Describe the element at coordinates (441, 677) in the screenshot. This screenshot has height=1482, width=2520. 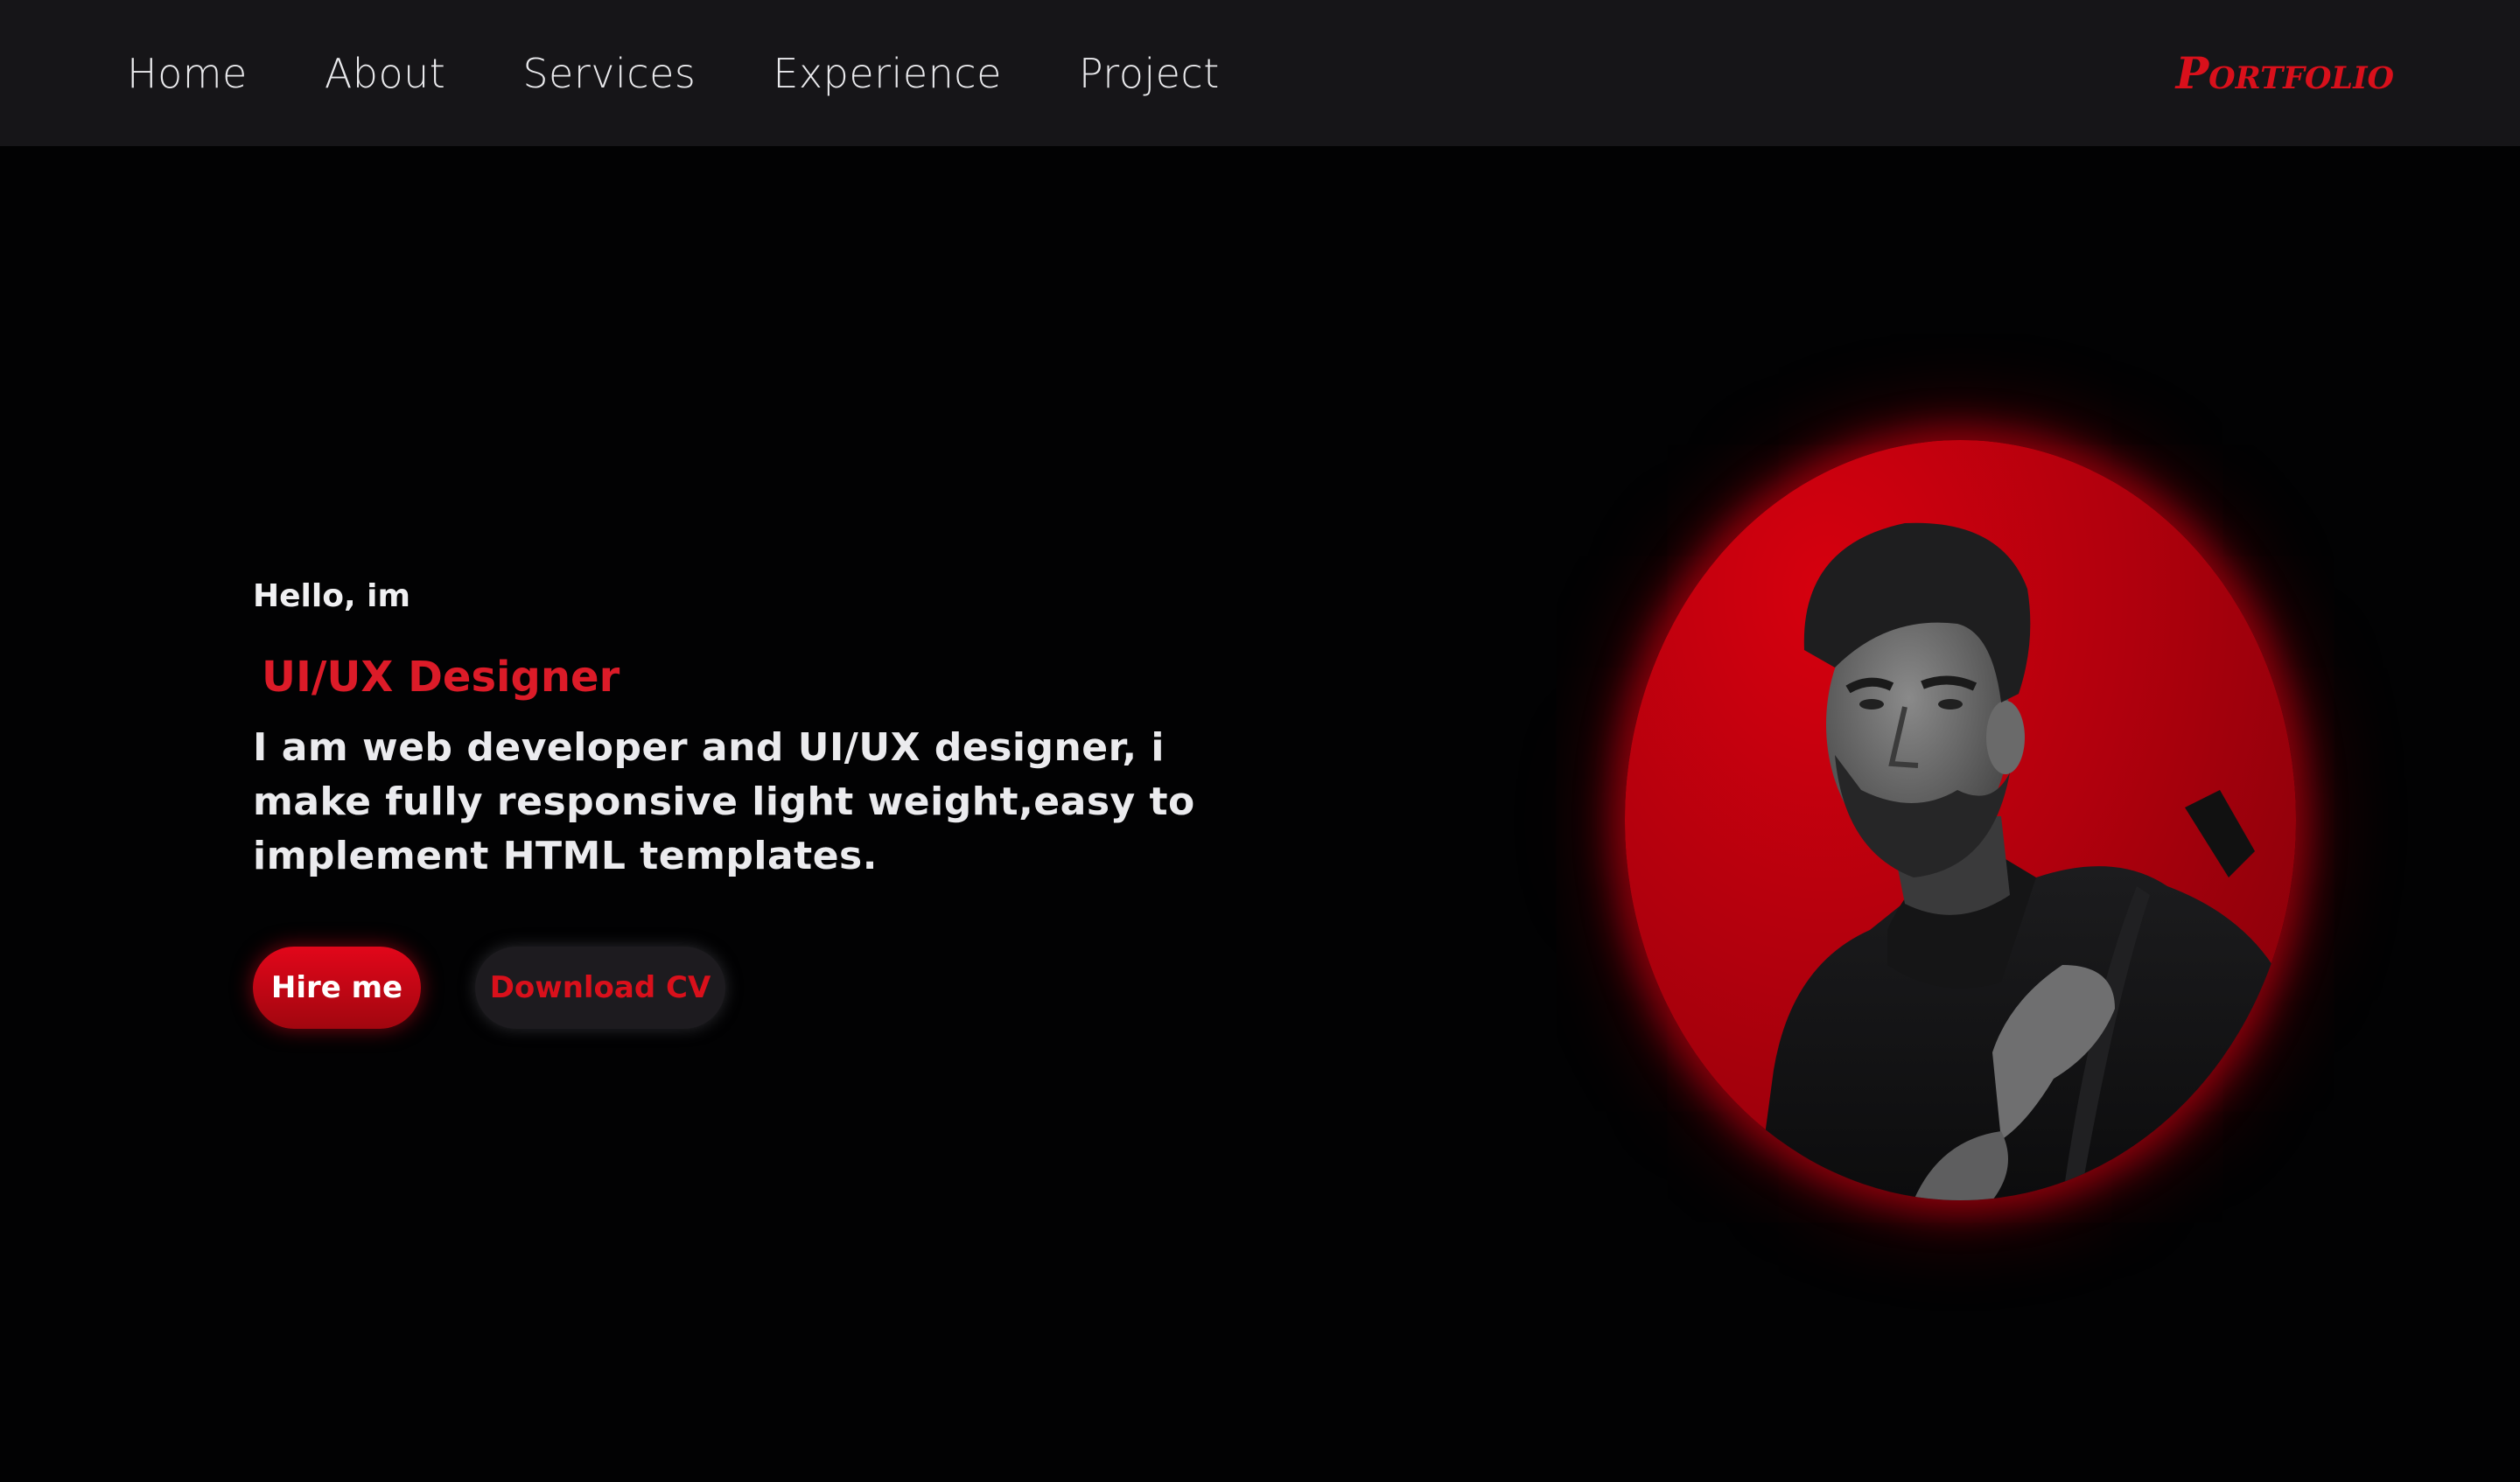
I see `hero-role: UI/UX Designer` at that location.